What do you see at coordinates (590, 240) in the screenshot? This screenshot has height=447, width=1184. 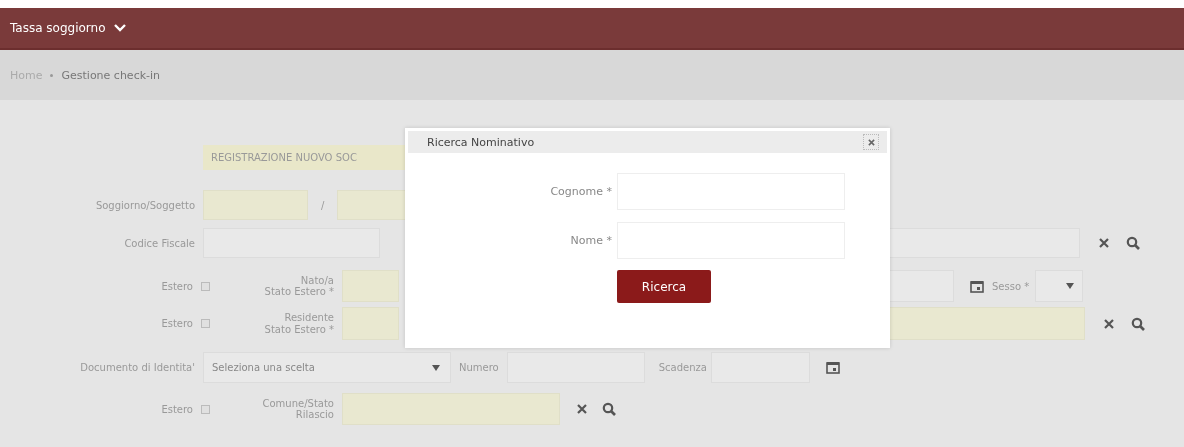 I see `field-label: Nome *` at bounding box center [590, 240].